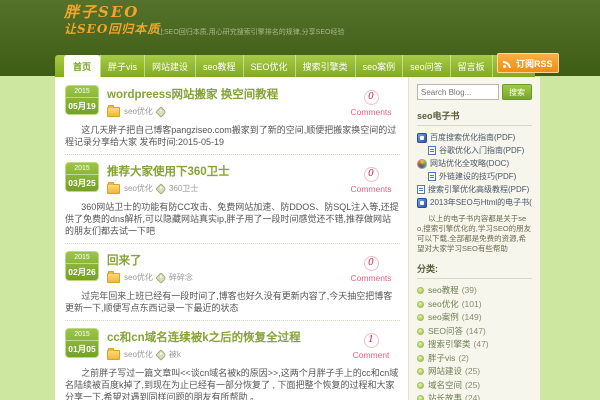  I want to click on category-label: 网站建设, so click(445, 371).